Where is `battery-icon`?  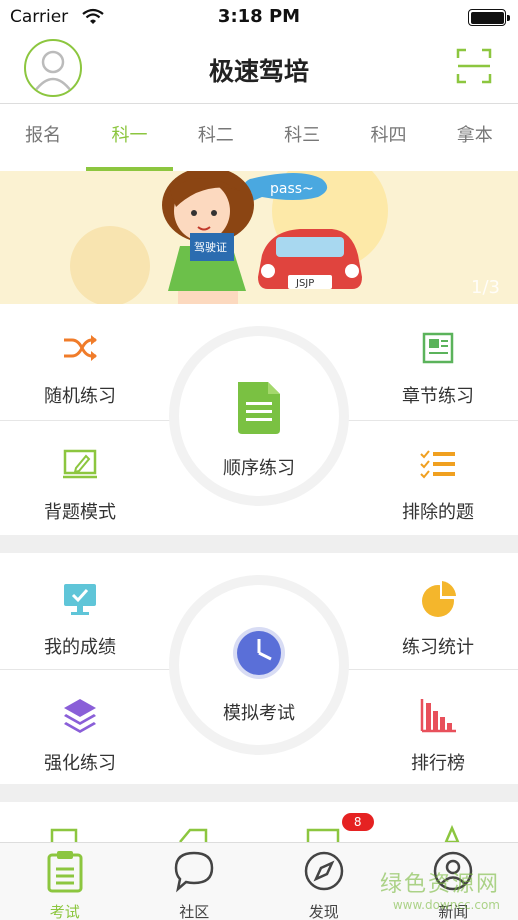
battery-icon is located at coordinates (489, 17).